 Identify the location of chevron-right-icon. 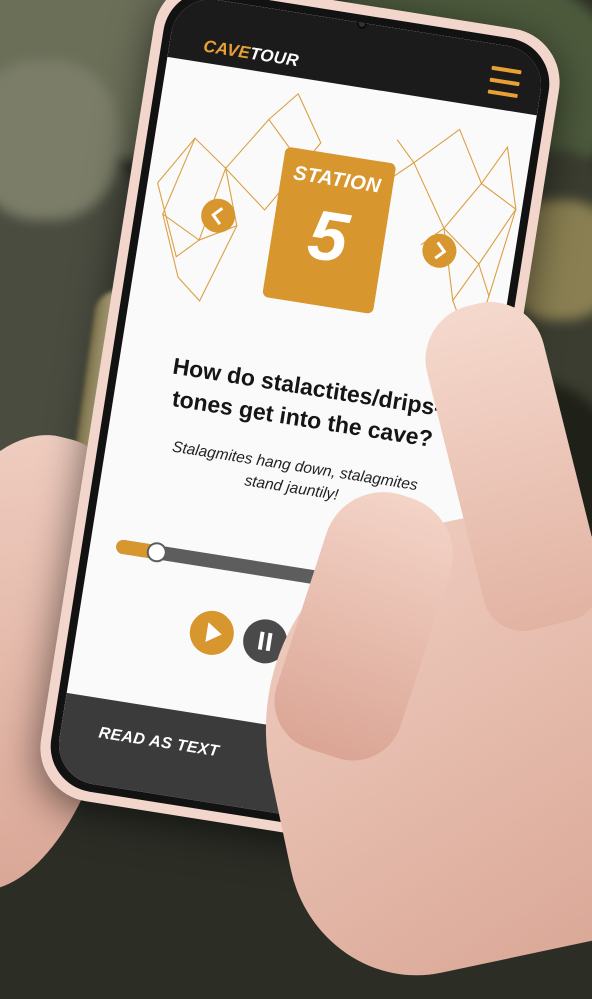
(440, 250).